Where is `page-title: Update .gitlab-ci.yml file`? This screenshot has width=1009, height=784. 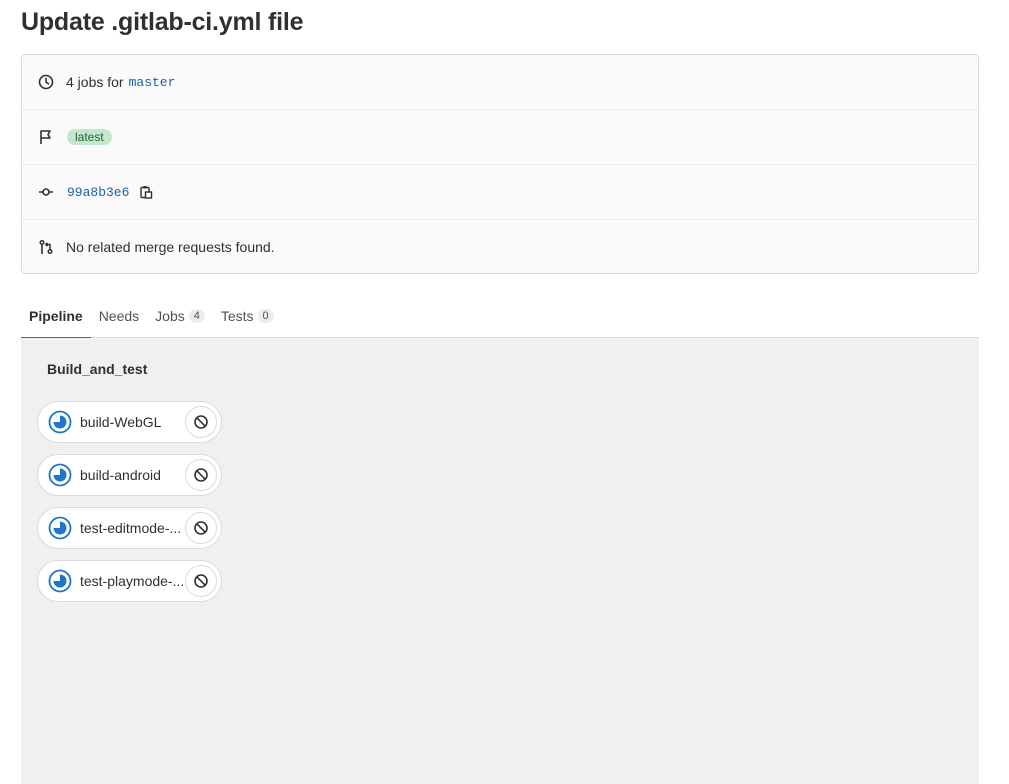
page-title: Update .gitlab-ci.yml file is located at coordinates (162, 22).